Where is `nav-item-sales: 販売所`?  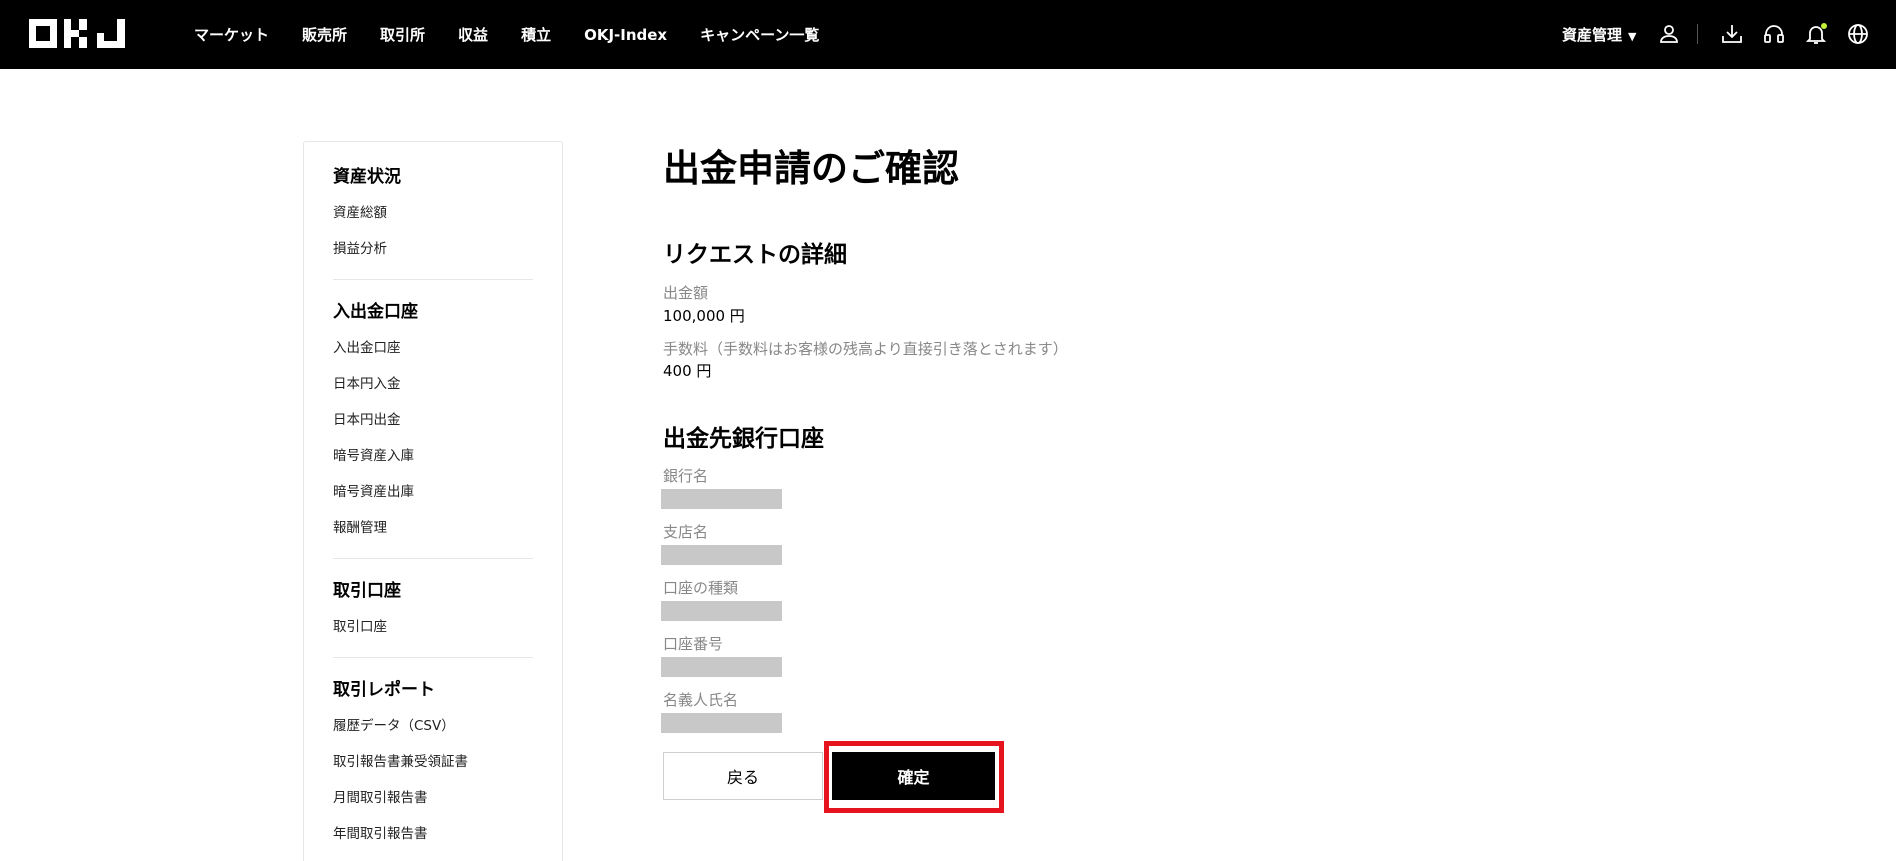
nav-item-sales: 販売所 is located at coordinates (324, 34).